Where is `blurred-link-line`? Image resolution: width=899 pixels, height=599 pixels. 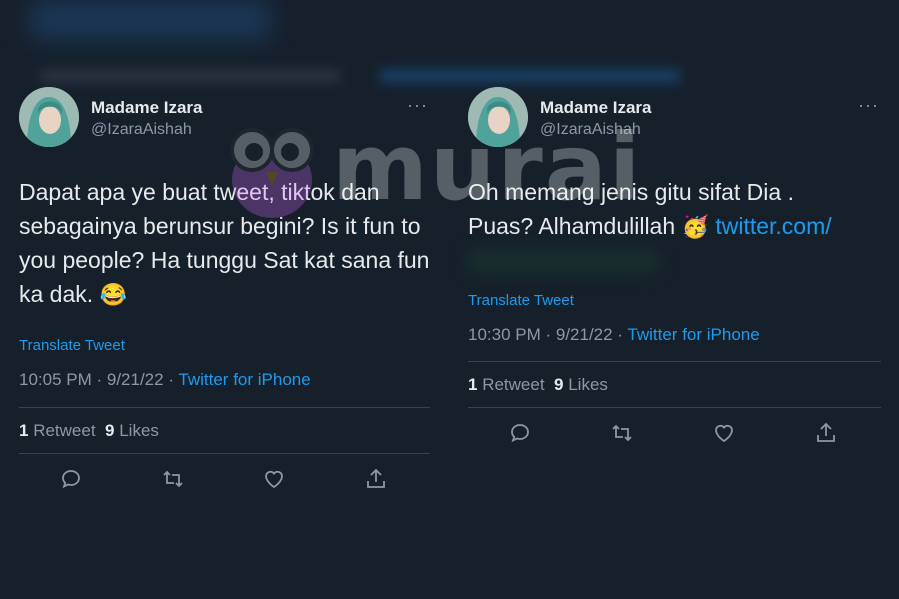
blurred-link-line is located at coordinates (530, 76).